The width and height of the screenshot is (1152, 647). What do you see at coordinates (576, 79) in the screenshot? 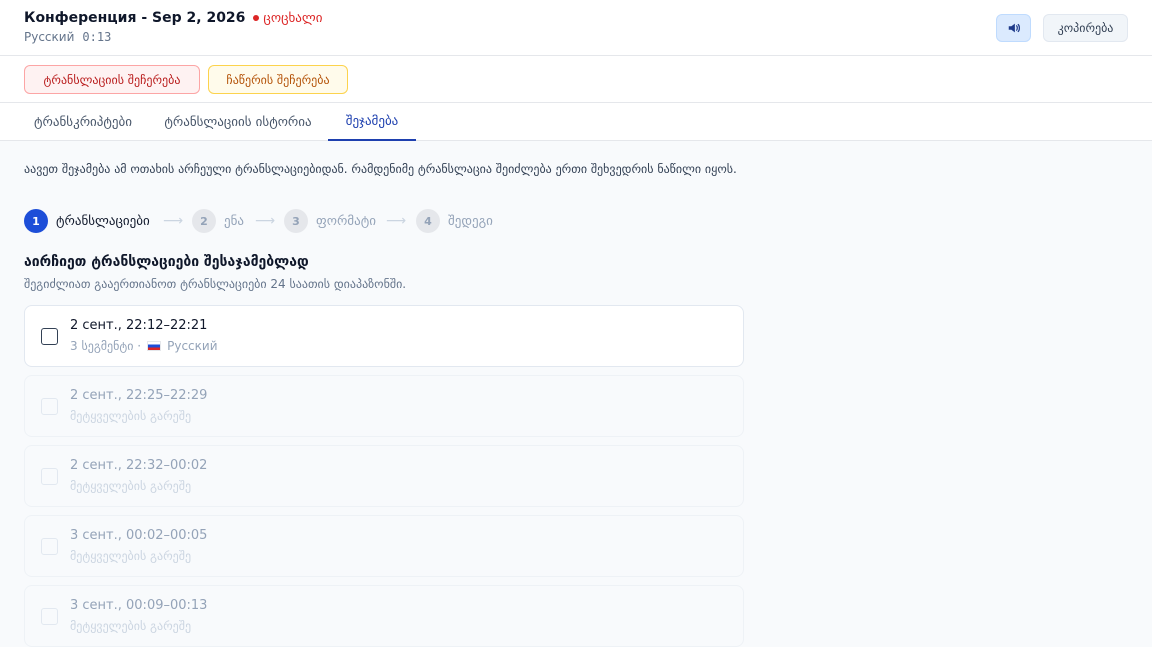
I see `action-bar: ტრანსლაციის შეჩერება ჩაწერის შეჩერება` at bounding box center [576, 79].